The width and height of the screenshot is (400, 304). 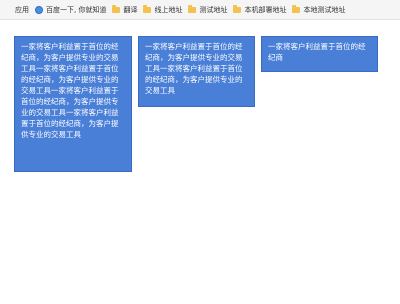 I want to click on bookmark-apps: 应用, so click(x=16, y=9).